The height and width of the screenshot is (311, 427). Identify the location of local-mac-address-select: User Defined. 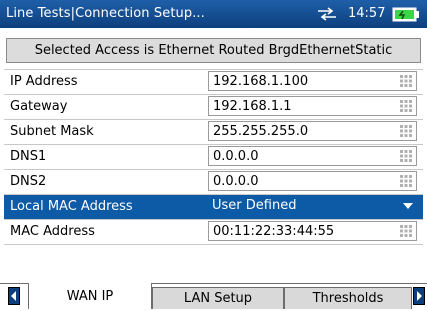
(312, 206).